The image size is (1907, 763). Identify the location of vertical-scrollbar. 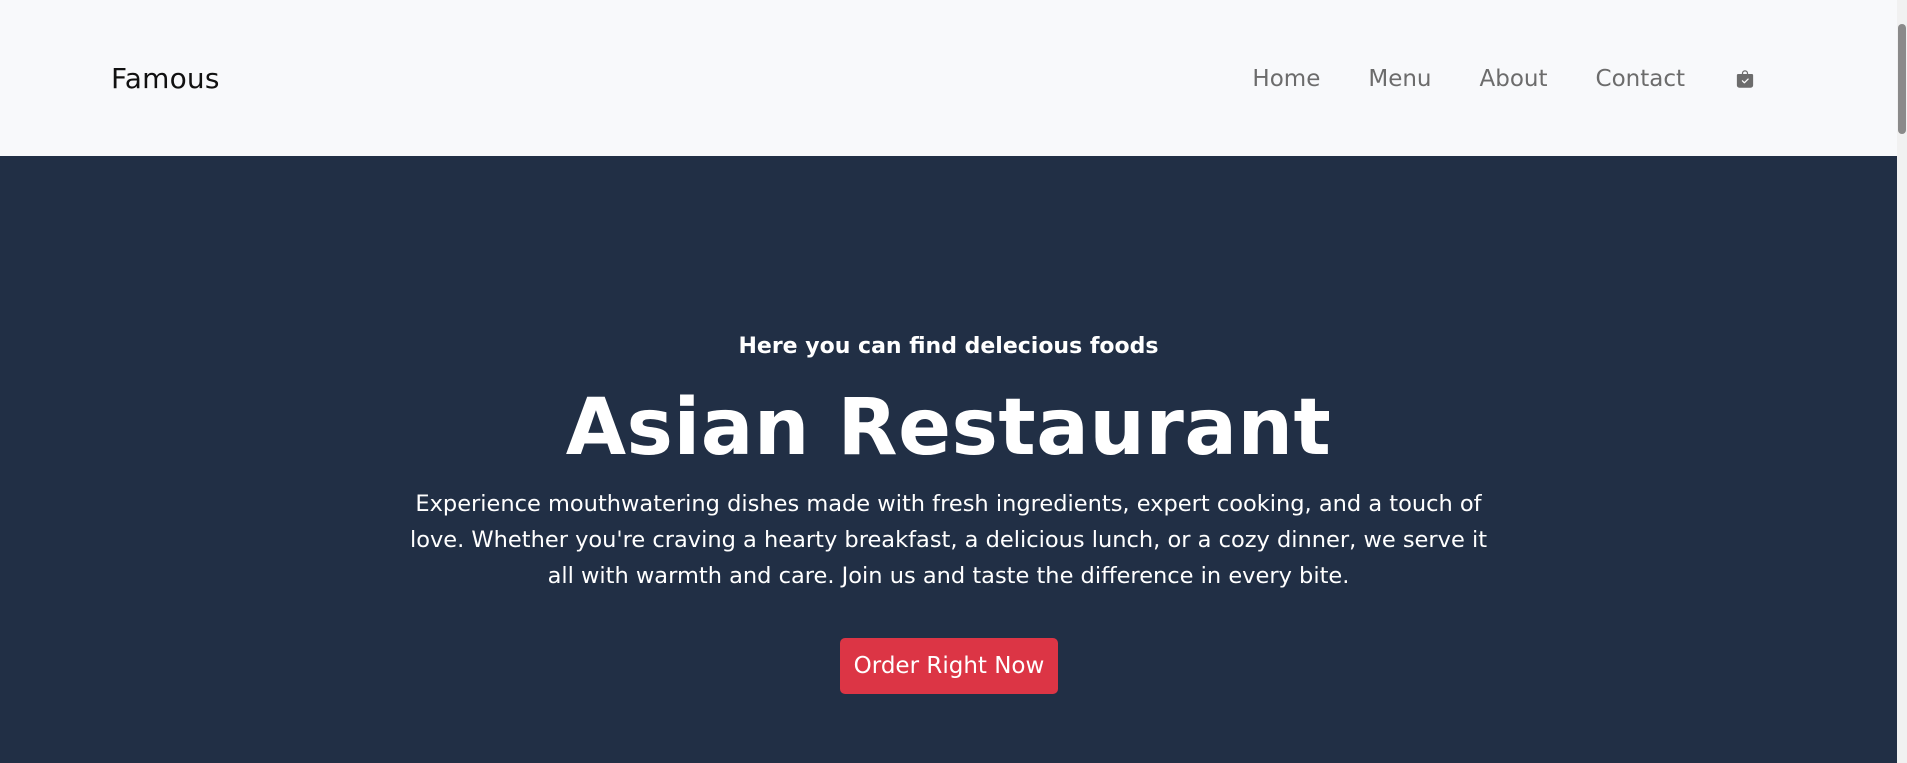
(1902, 381).